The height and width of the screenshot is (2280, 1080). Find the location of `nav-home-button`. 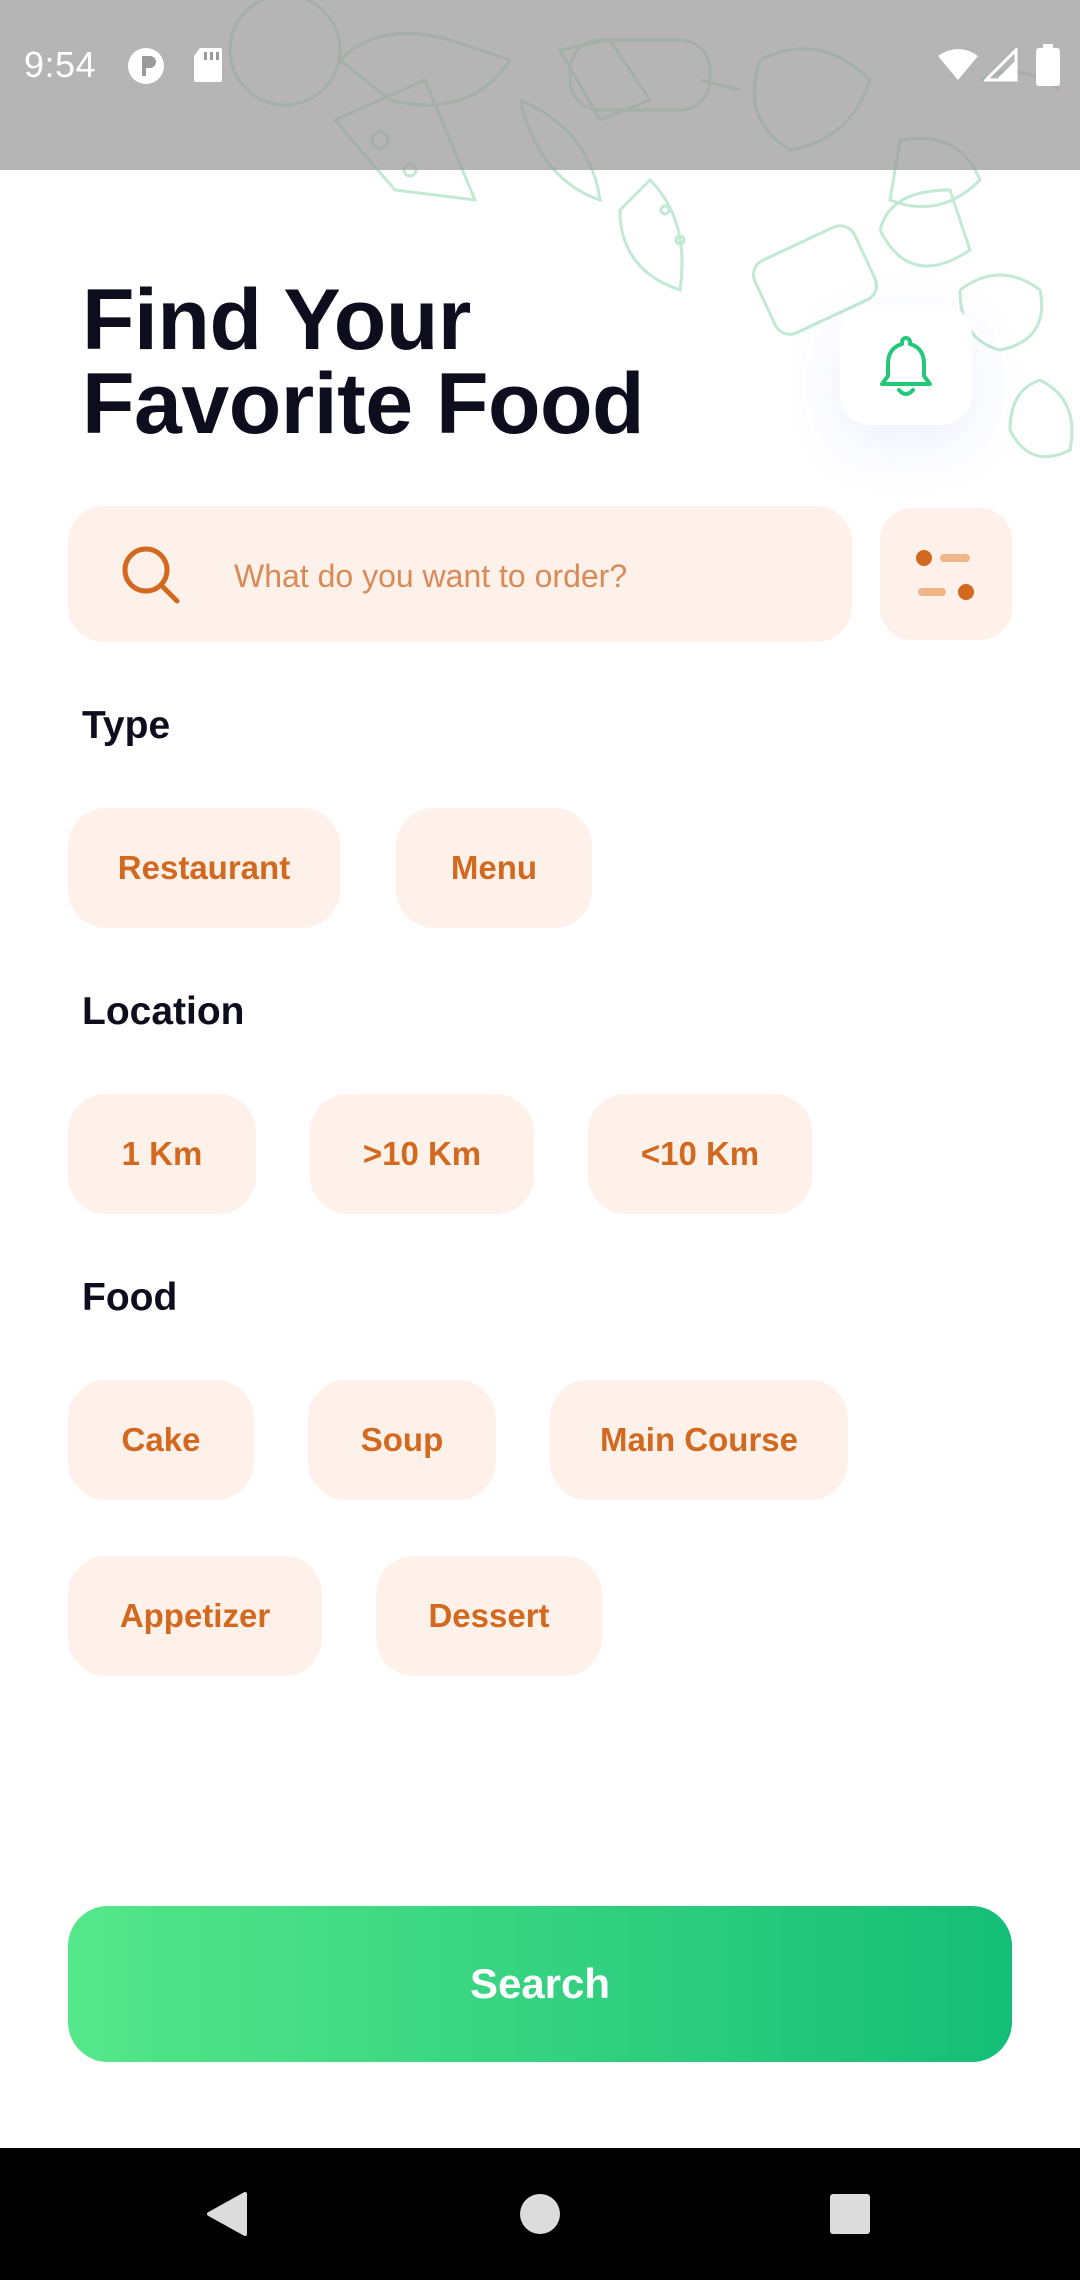

nav-home-button is located at coordinates (540, 2214).